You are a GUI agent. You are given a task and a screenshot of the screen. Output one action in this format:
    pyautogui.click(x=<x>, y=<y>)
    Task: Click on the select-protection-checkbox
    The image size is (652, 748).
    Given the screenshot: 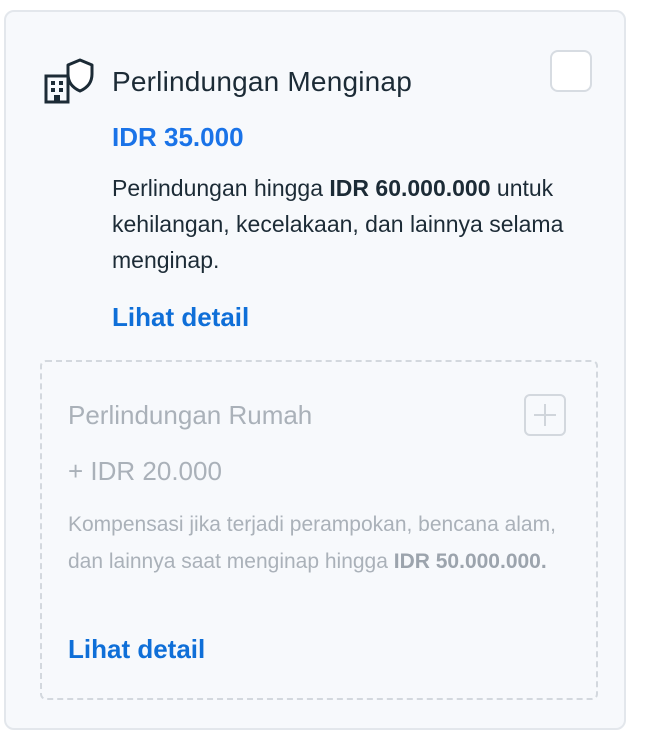 What is the action you would take?
    pyautogui.click(x=571, y=71)
    